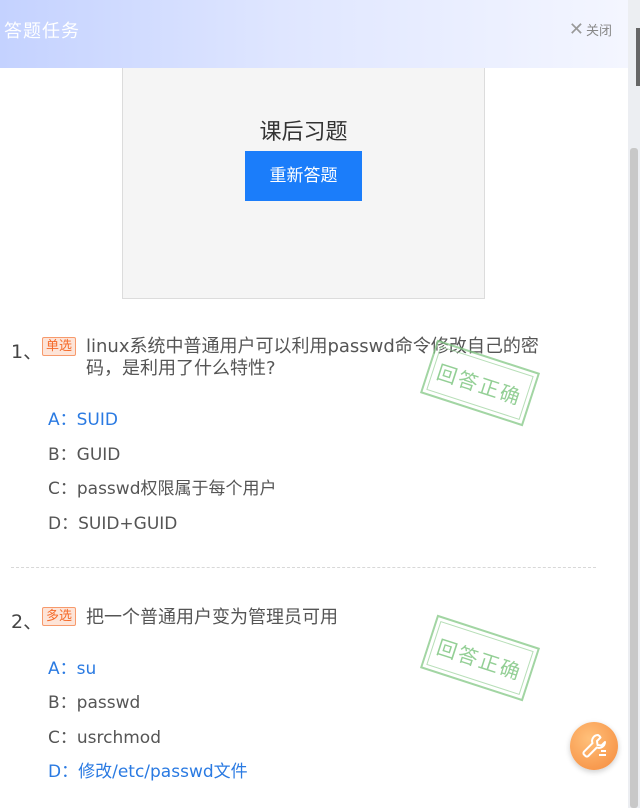 This screenshot has height=808, width=640. Describe the element at coordinates (148, 769) in the screenshot. I see `option-d: D：修改/etc/passwd文件` at that location.